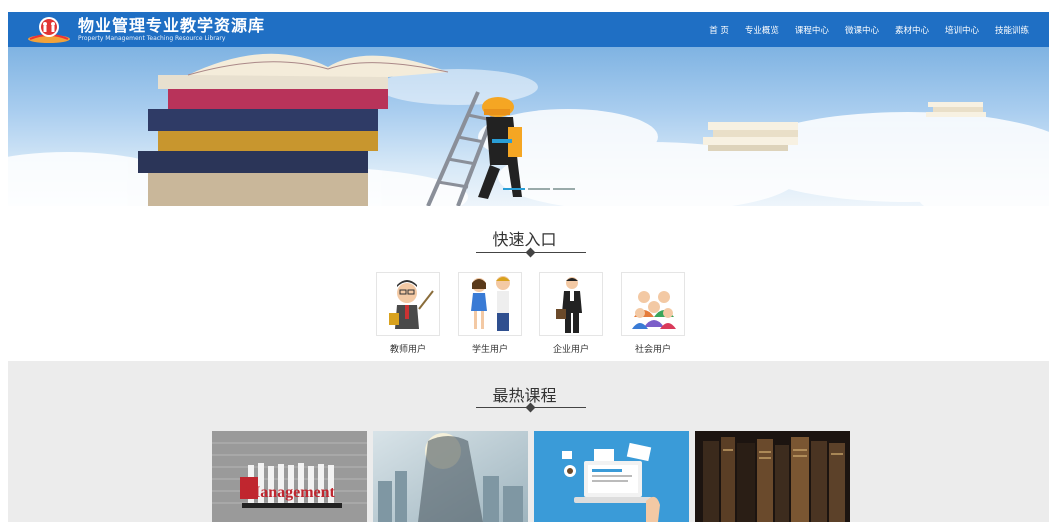  I want to click on management-books-thumb: Management, so click(289, 476).